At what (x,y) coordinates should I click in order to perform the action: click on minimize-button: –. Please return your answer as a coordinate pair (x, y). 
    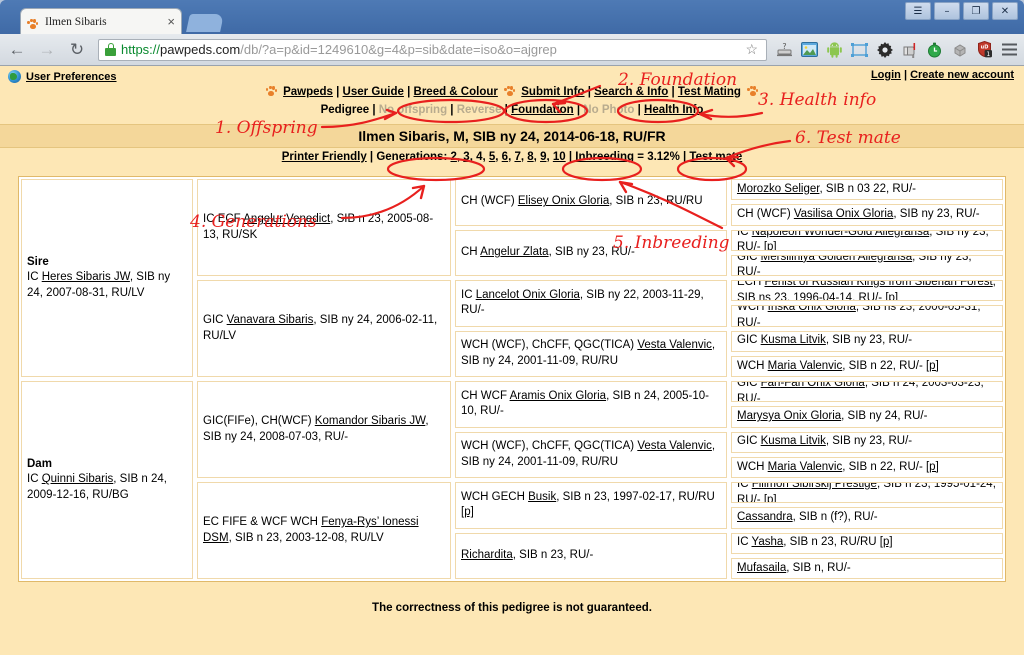
    Looking at the image, I should click on (947, 11).